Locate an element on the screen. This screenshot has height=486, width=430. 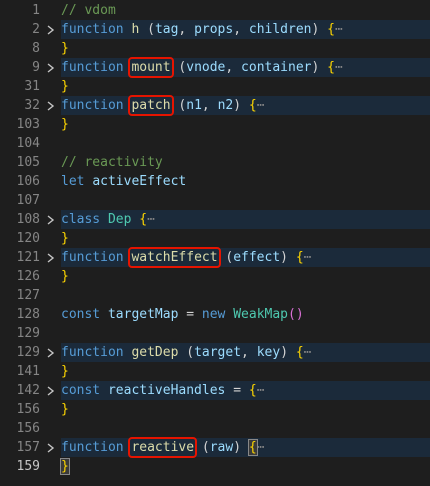
line-number: 159 is located at coordinates (28, 466).